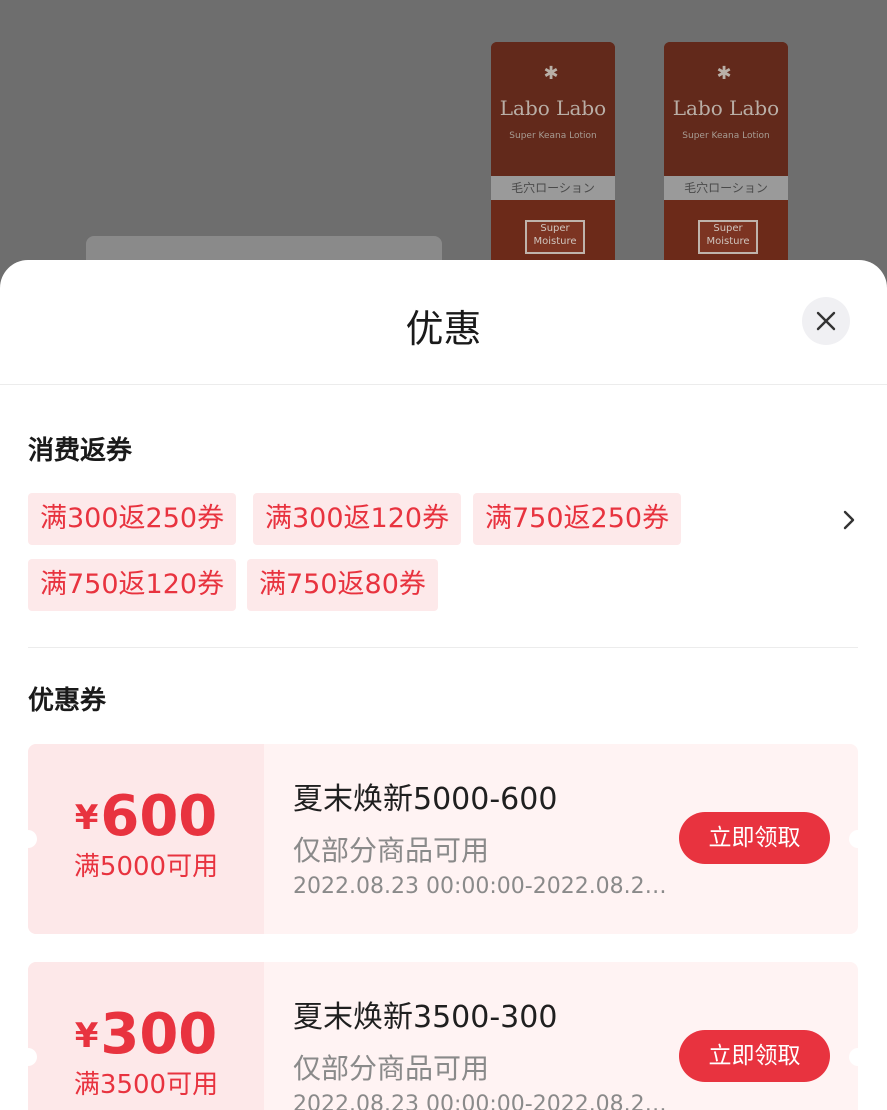 The width and height of the screenshot is (887, 1110). What do you see at coordinates (80, 451) in the screenshot?
I see `cashback-section-title: 消费返券` at bounding box center [80, 451].